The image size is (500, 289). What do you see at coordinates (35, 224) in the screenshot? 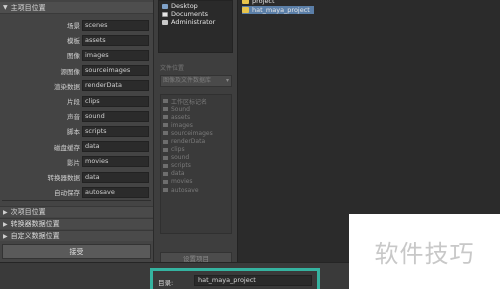
I see `translator-data-section-title: 转换器数据位置` at bounding box center [35, 224].